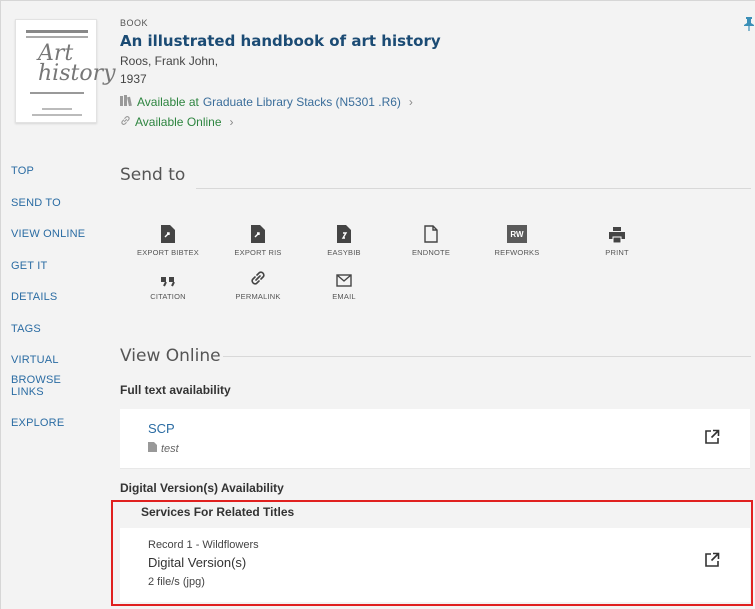 This screenshot has width=755, height=609. Describe the element at coordinates (163, 448) in the screenshot. I see `service-note: test` at that location.